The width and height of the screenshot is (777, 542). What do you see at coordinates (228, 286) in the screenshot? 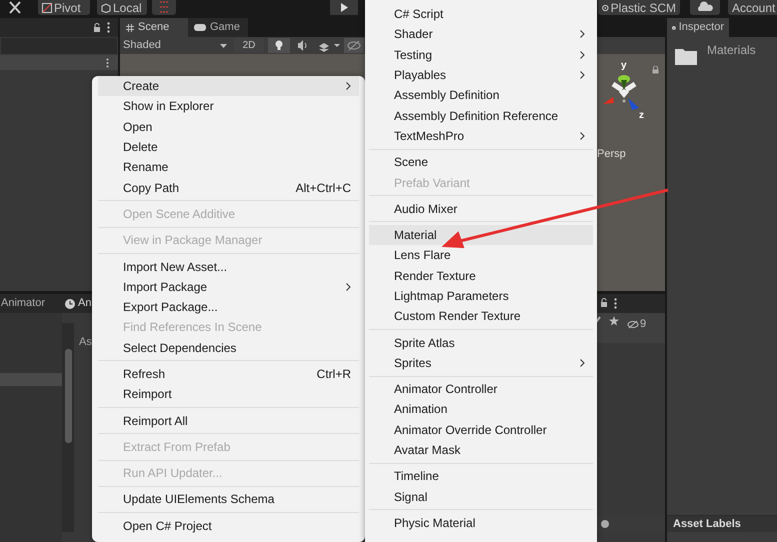
I see `menu-item: Import Package` at bounding box center [228, 286].